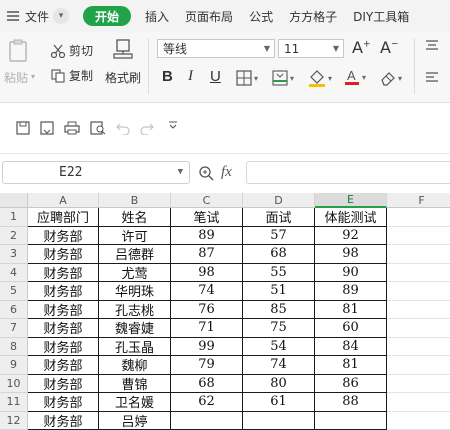 This screenshot has width=450, height=430. Describe the element at coordinates (63, 365) in the screenshot. I see `cell-a9: 财务部` at that location.